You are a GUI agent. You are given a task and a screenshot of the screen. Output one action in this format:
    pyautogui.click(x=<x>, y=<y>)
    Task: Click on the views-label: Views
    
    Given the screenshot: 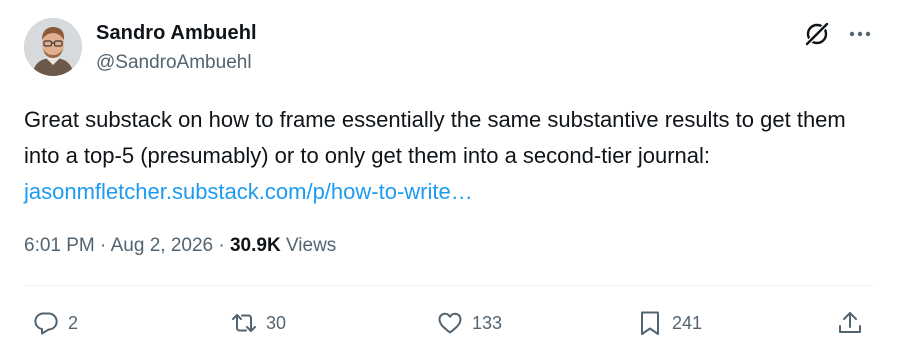 What is the action you would take?
    pyautogui.click(x=308, y=245)
    